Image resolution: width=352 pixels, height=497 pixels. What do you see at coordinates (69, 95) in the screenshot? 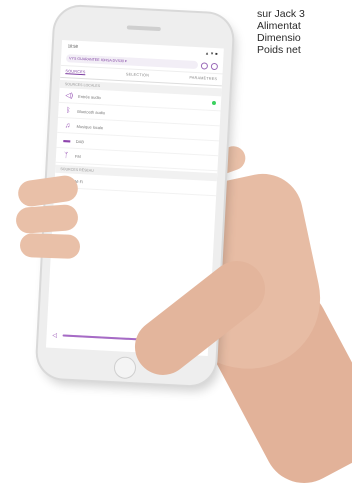
I see `speaker-icon: ◁)` at bounding box center [69, 95].